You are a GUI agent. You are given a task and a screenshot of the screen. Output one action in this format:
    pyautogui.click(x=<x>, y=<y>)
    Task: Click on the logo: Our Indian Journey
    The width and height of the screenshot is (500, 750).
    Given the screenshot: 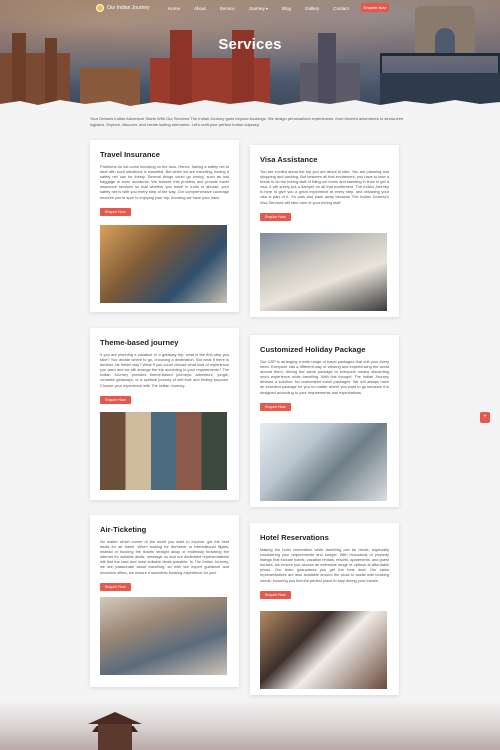 What is the action you would take?
    pyautogui.click(x=123, y=8)
    